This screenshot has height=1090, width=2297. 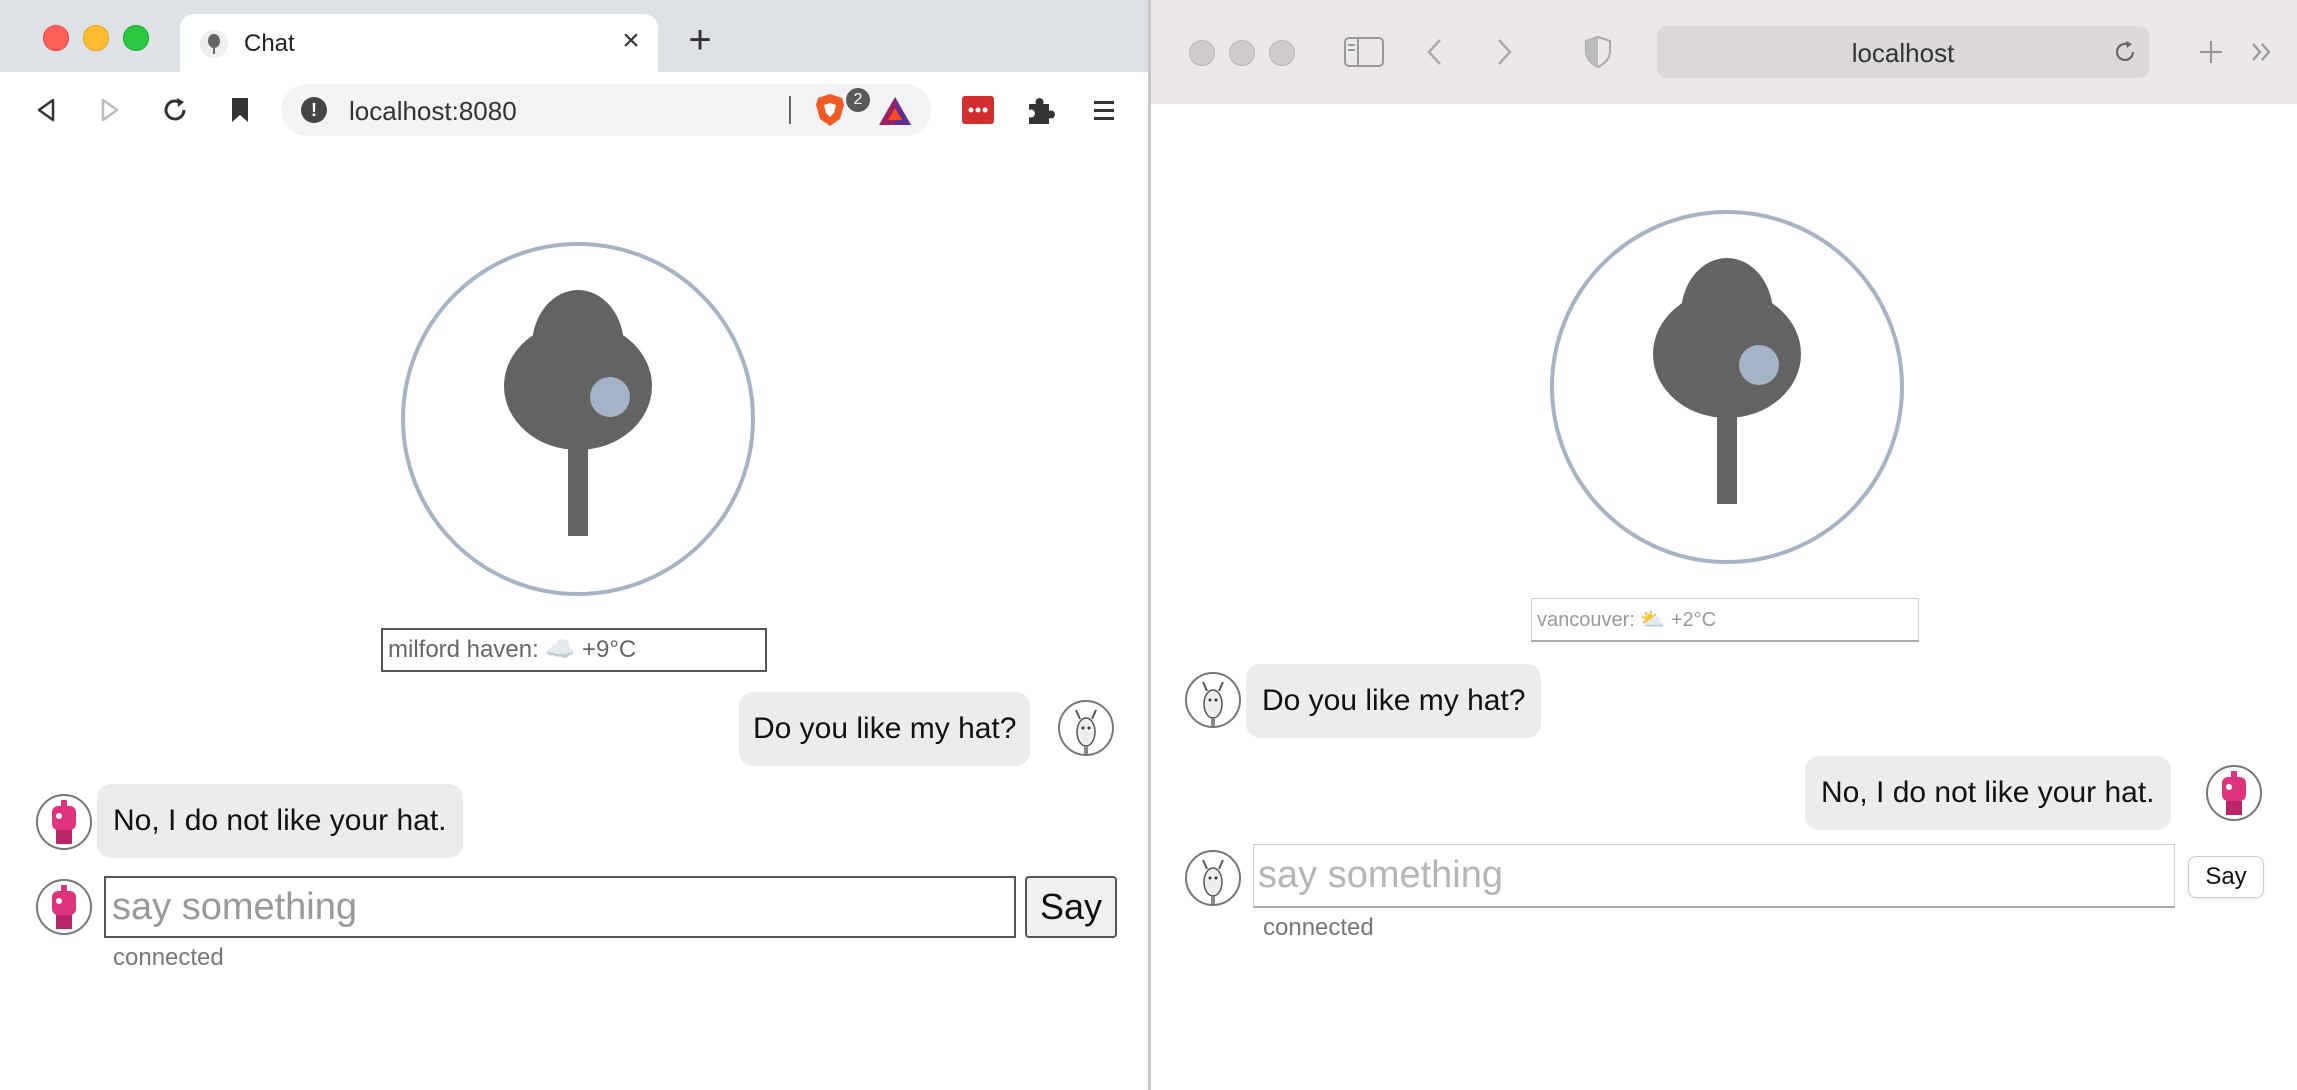 I want to click on tab-chat: Chat ×, so click(x=419, y=43).